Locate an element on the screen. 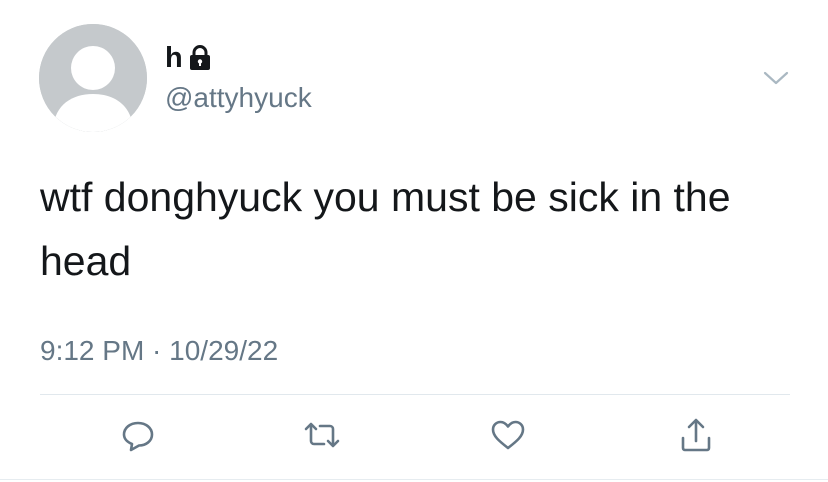  retweet-button is located at coordinates (322, 435).